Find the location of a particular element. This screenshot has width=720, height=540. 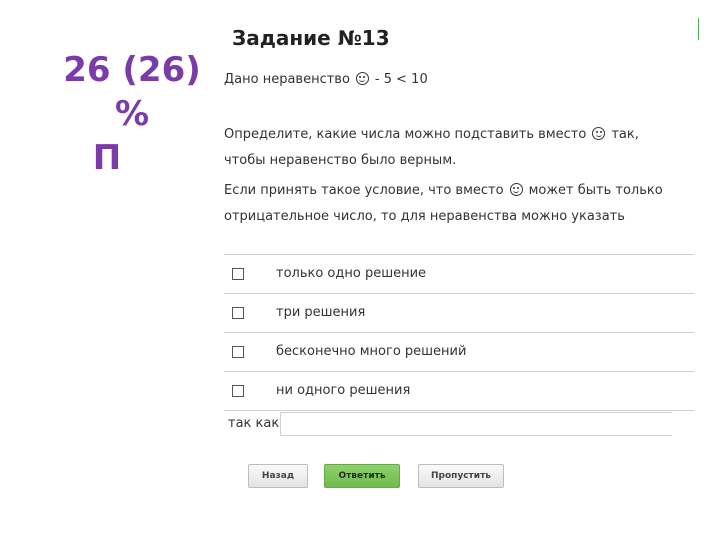

answer-option: бесконечно много решений is located at coordinates (459, 352).